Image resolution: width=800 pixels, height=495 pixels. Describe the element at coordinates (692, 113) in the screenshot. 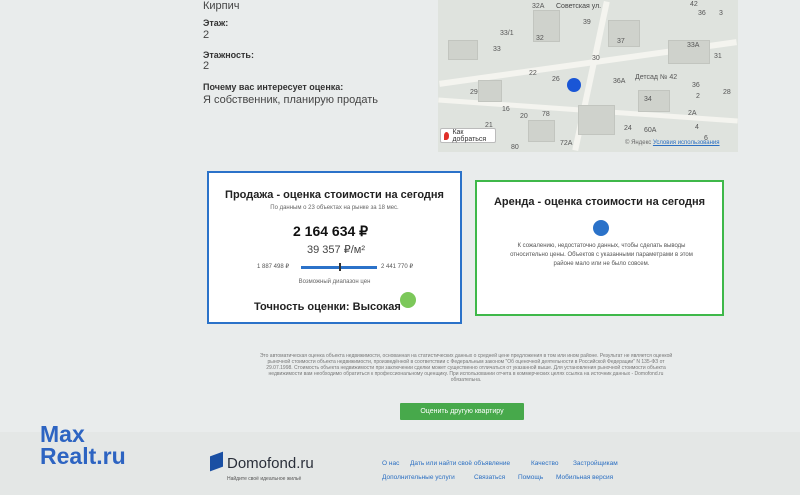

I see `map-label: 2А` at that location.